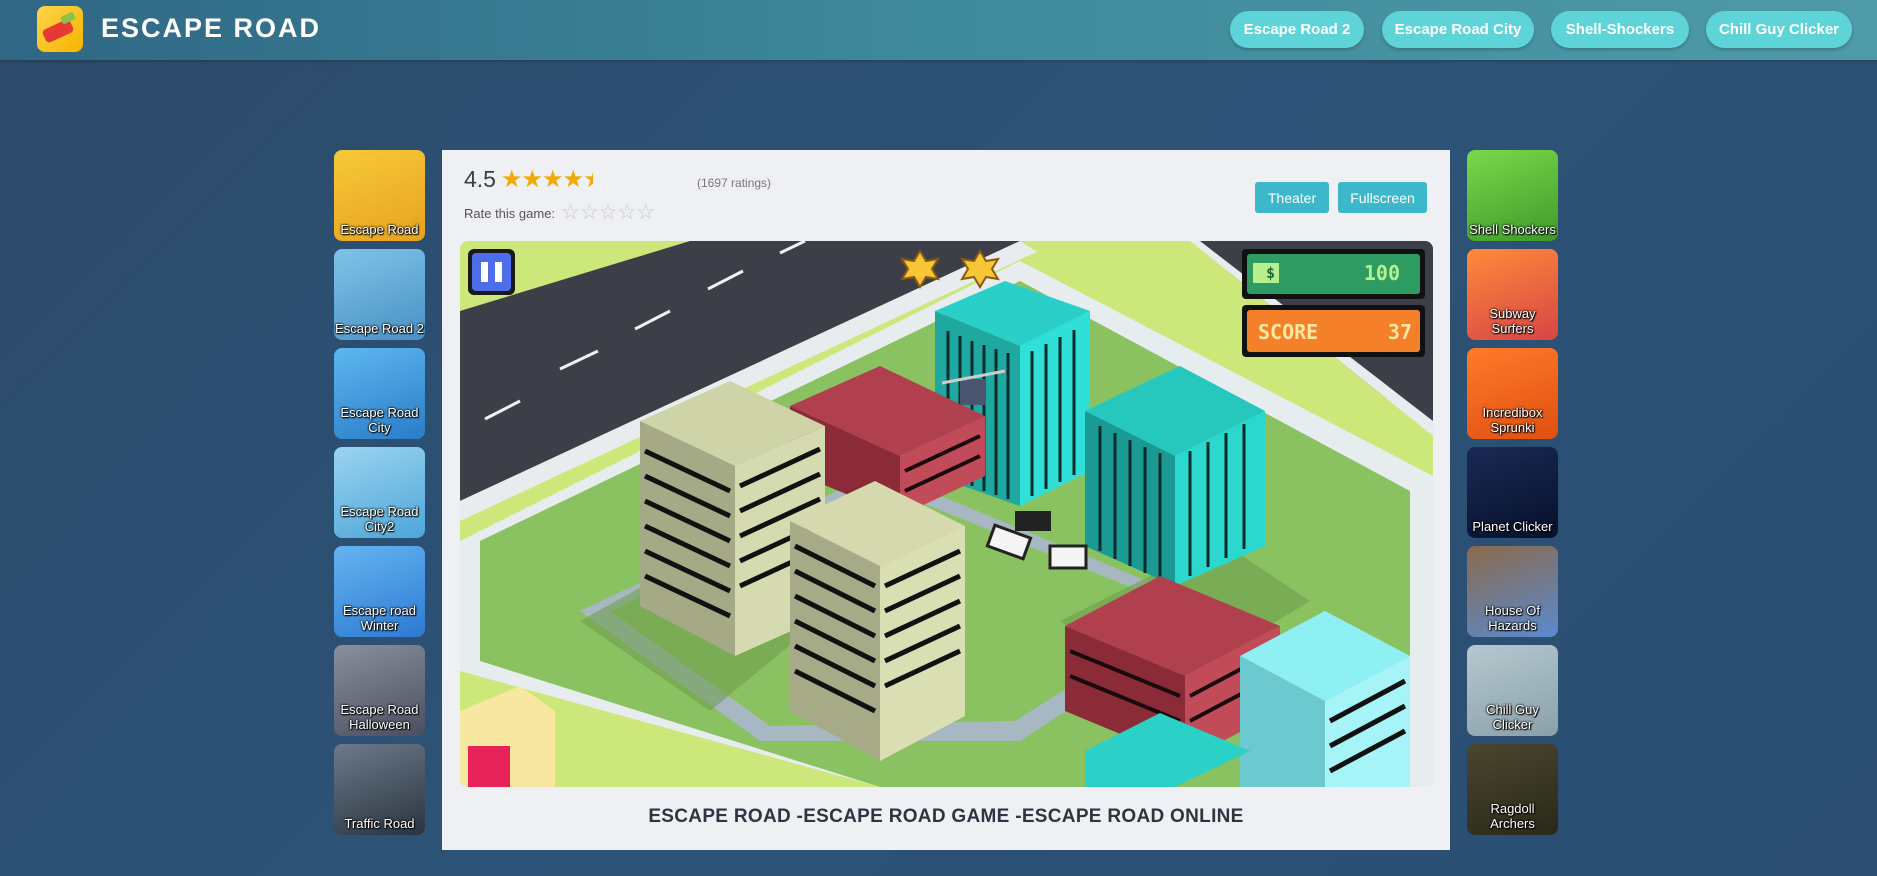 The image size is (1877, 876). Describe the element at coordinates (1512, 492) in the screenshot. I see `right-game-thumb: Planet Clicker` at that location.